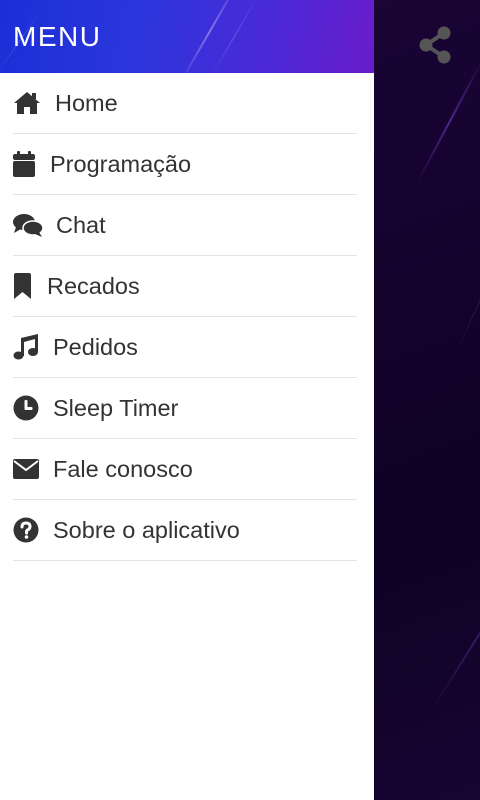 The image size is (480, 800). I want to click on menu-item-chat: Chat, so click(185, 225).